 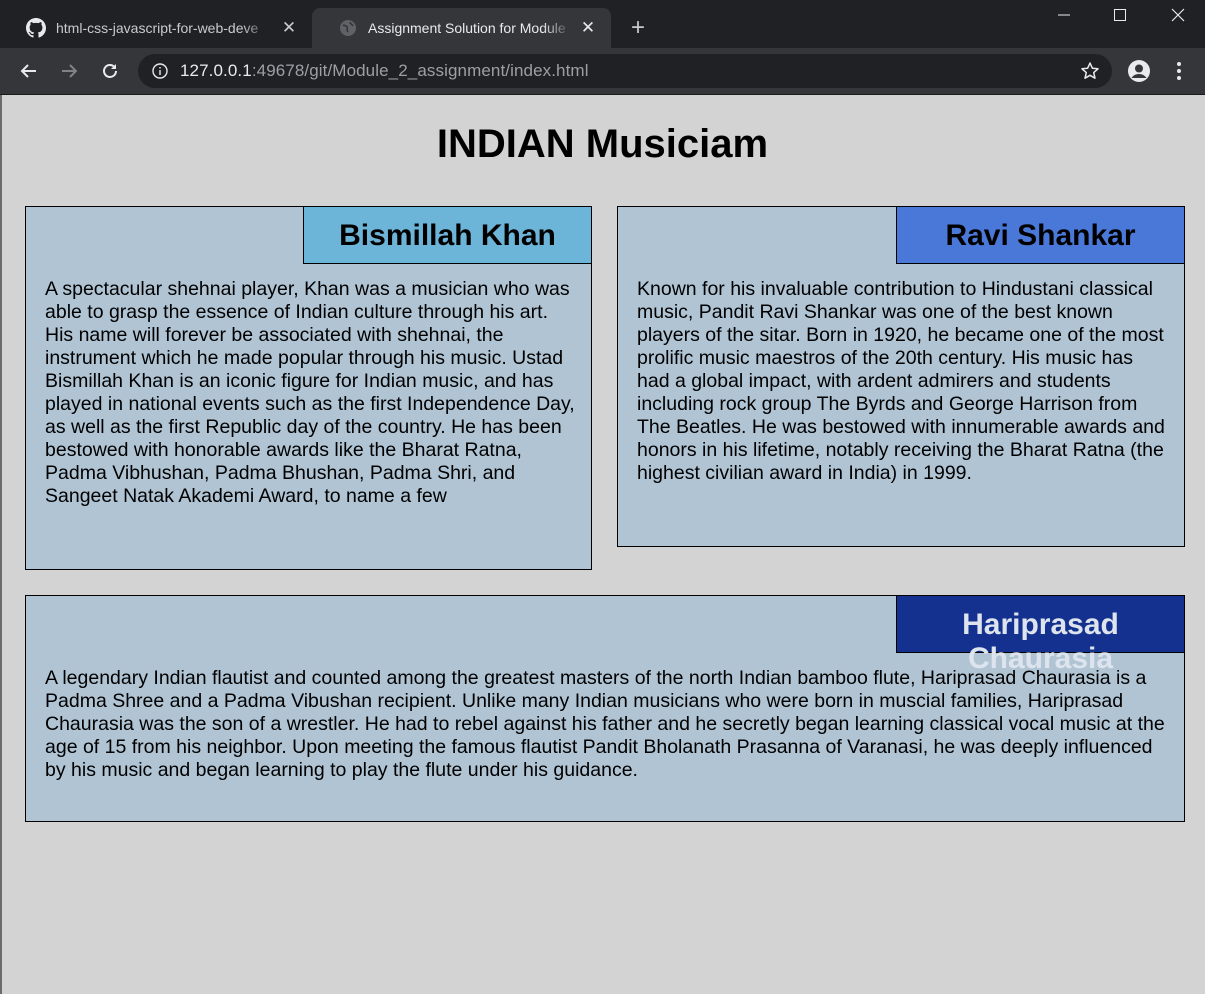 What do you see at coordinates (447, 235) in the screenshot?
I see `card-heading: Bismillah Khan` at bounding box center [447, 235].